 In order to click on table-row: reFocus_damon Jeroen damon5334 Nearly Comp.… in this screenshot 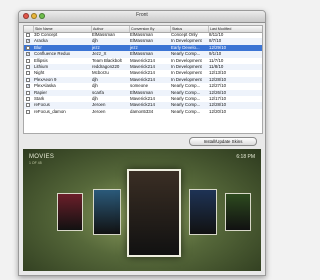, I will do `click(143, 112)`.